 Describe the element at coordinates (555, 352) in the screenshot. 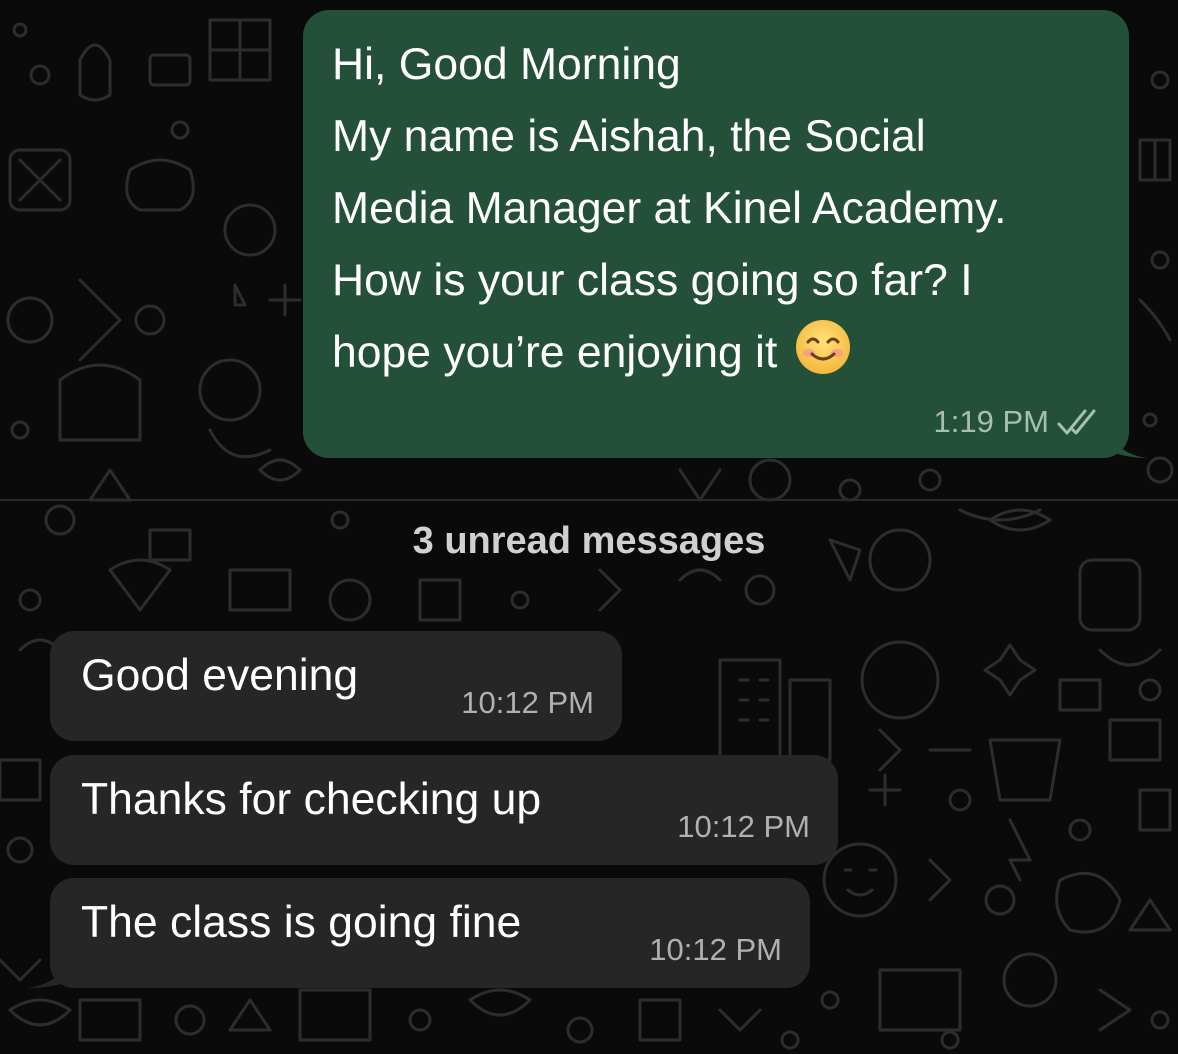

I see `message-line: hope you’re enjoying it` at that location.